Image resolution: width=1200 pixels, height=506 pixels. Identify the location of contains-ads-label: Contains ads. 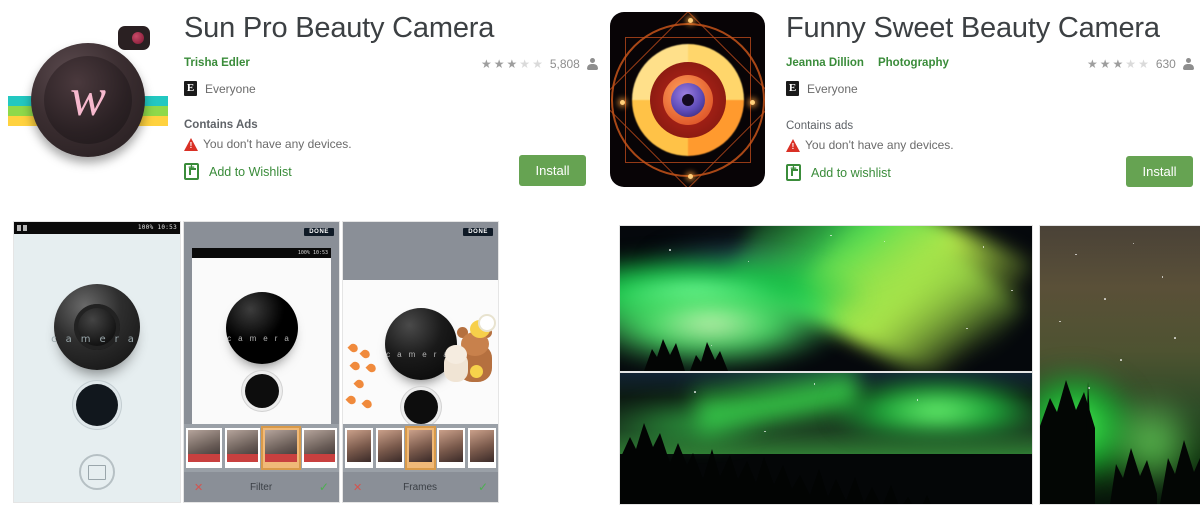
(820, 126).